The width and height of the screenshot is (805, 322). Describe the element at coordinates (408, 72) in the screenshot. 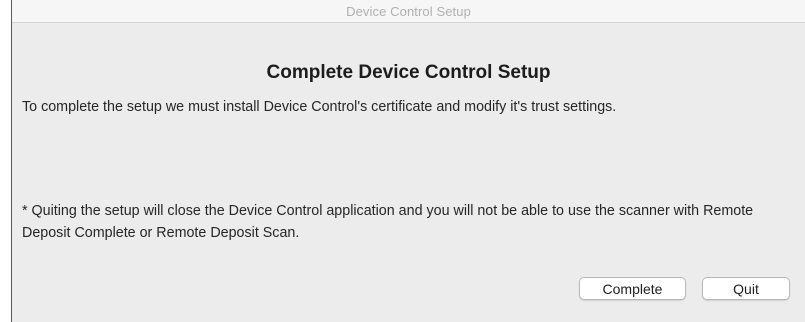

I see `dialog-heading: Complete Device Control Setup` at that location.